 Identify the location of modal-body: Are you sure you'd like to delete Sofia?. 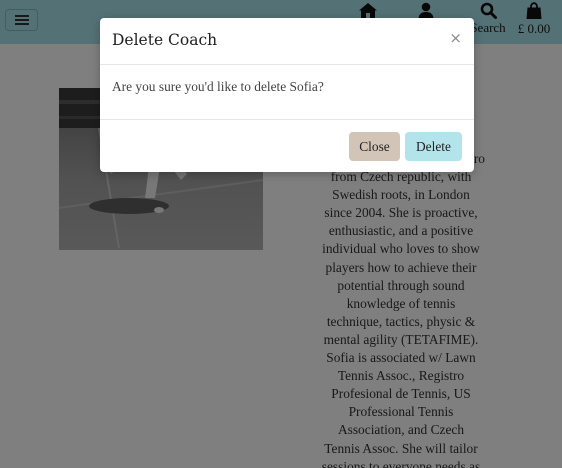
(287, 92).